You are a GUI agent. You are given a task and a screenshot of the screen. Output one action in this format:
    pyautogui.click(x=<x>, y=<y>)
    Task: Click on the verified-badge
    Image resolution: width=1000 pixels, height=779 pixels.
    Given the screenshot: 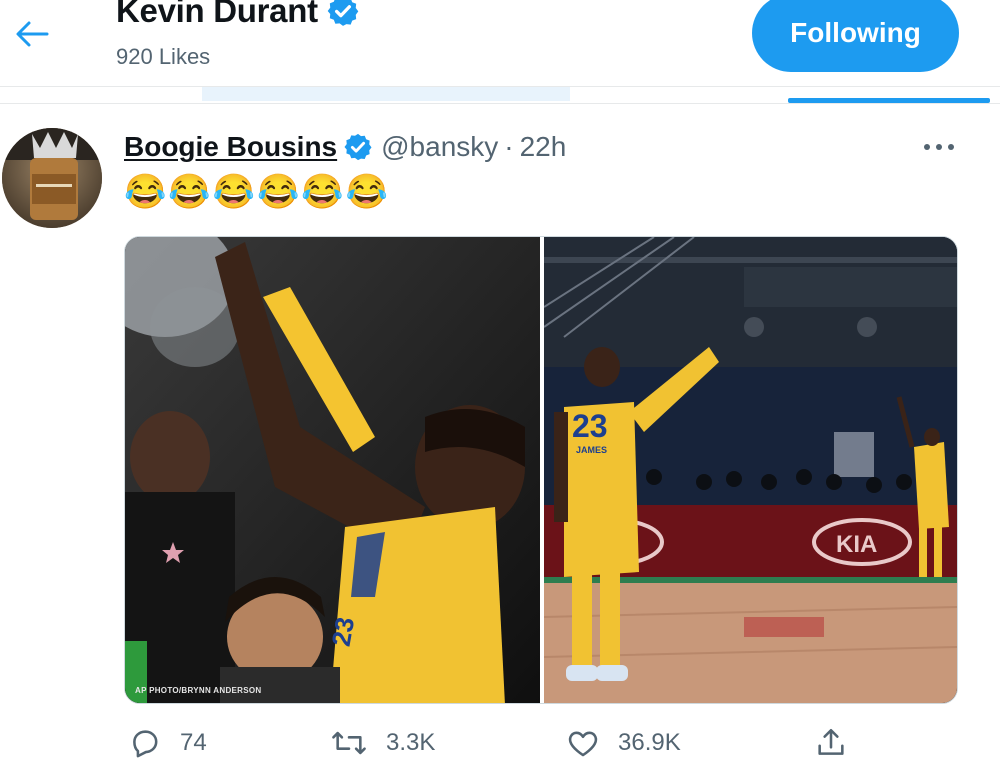 What is the action you would take?
    pyautogui.click(x=358, y=147)
    